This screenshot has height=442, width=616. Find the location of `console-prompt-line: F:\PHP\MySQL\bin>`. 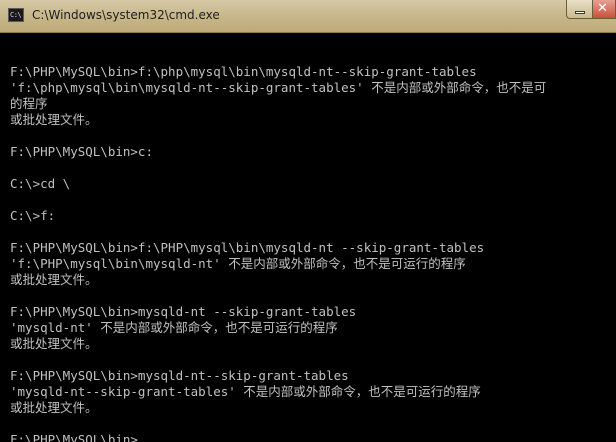

console-prompt-line: F:\PHP\MySQL\bin> is located at coordinates (312, 437).